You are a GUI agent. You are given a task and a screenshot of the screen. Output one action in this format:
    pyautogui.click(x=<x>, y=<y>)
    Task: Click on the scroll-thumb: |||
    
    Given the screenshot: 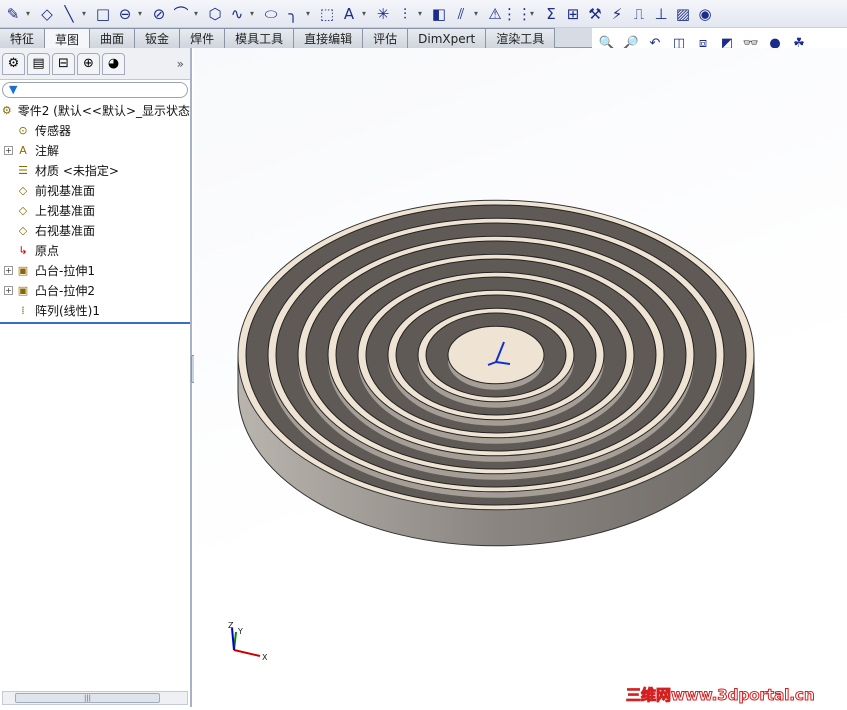 What is the action you would take?
    pyautogui.click(x=87, y=698)
    